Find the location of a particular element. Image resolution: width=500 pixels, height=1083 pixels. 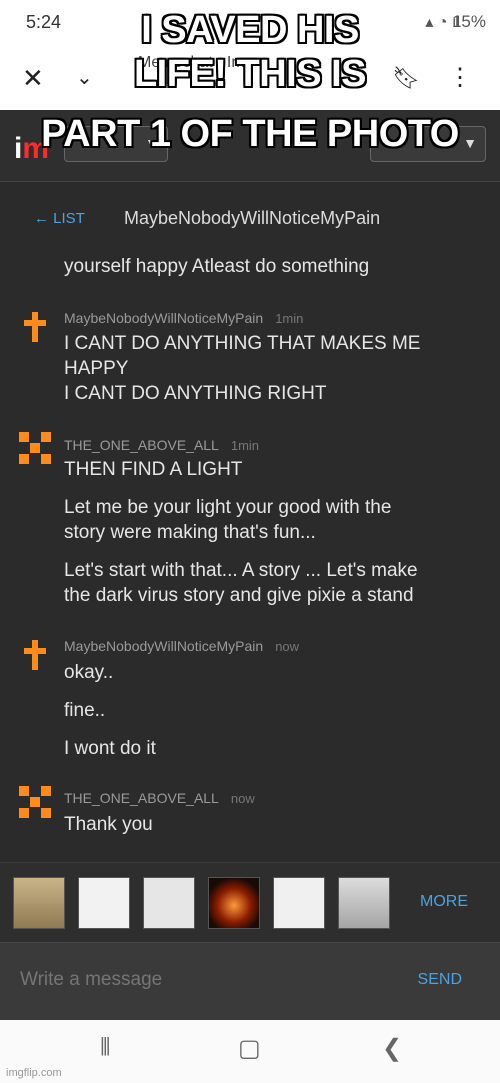

more-memes-button: MORE is located at coordinates (444, 902).